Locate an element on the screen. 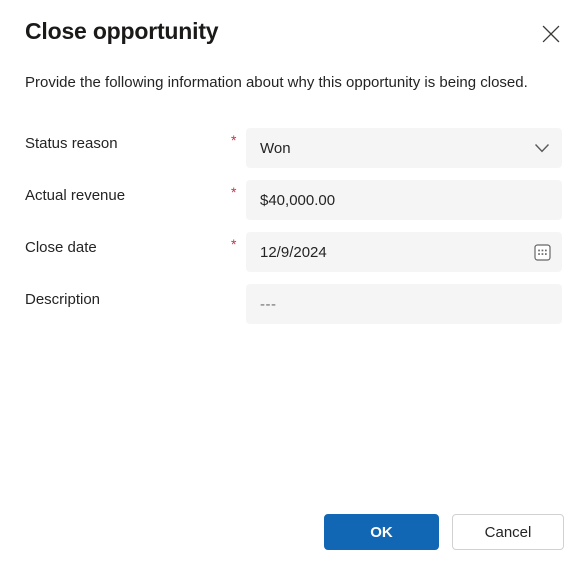  close-date-input: 12/9/2024 is located at coordinates (404, 252).